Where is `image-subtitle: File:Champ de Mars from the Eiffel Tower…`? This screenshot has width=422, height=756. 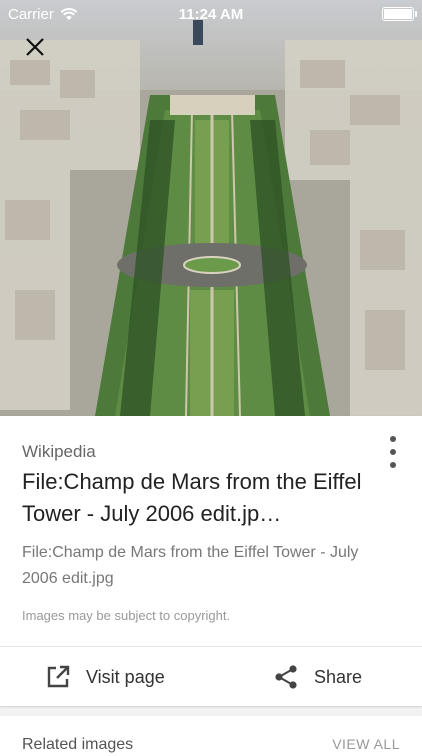
image-subtitle: File:Champ de Mars from the Eiffel Tower… is located at coordinates (190, 565).